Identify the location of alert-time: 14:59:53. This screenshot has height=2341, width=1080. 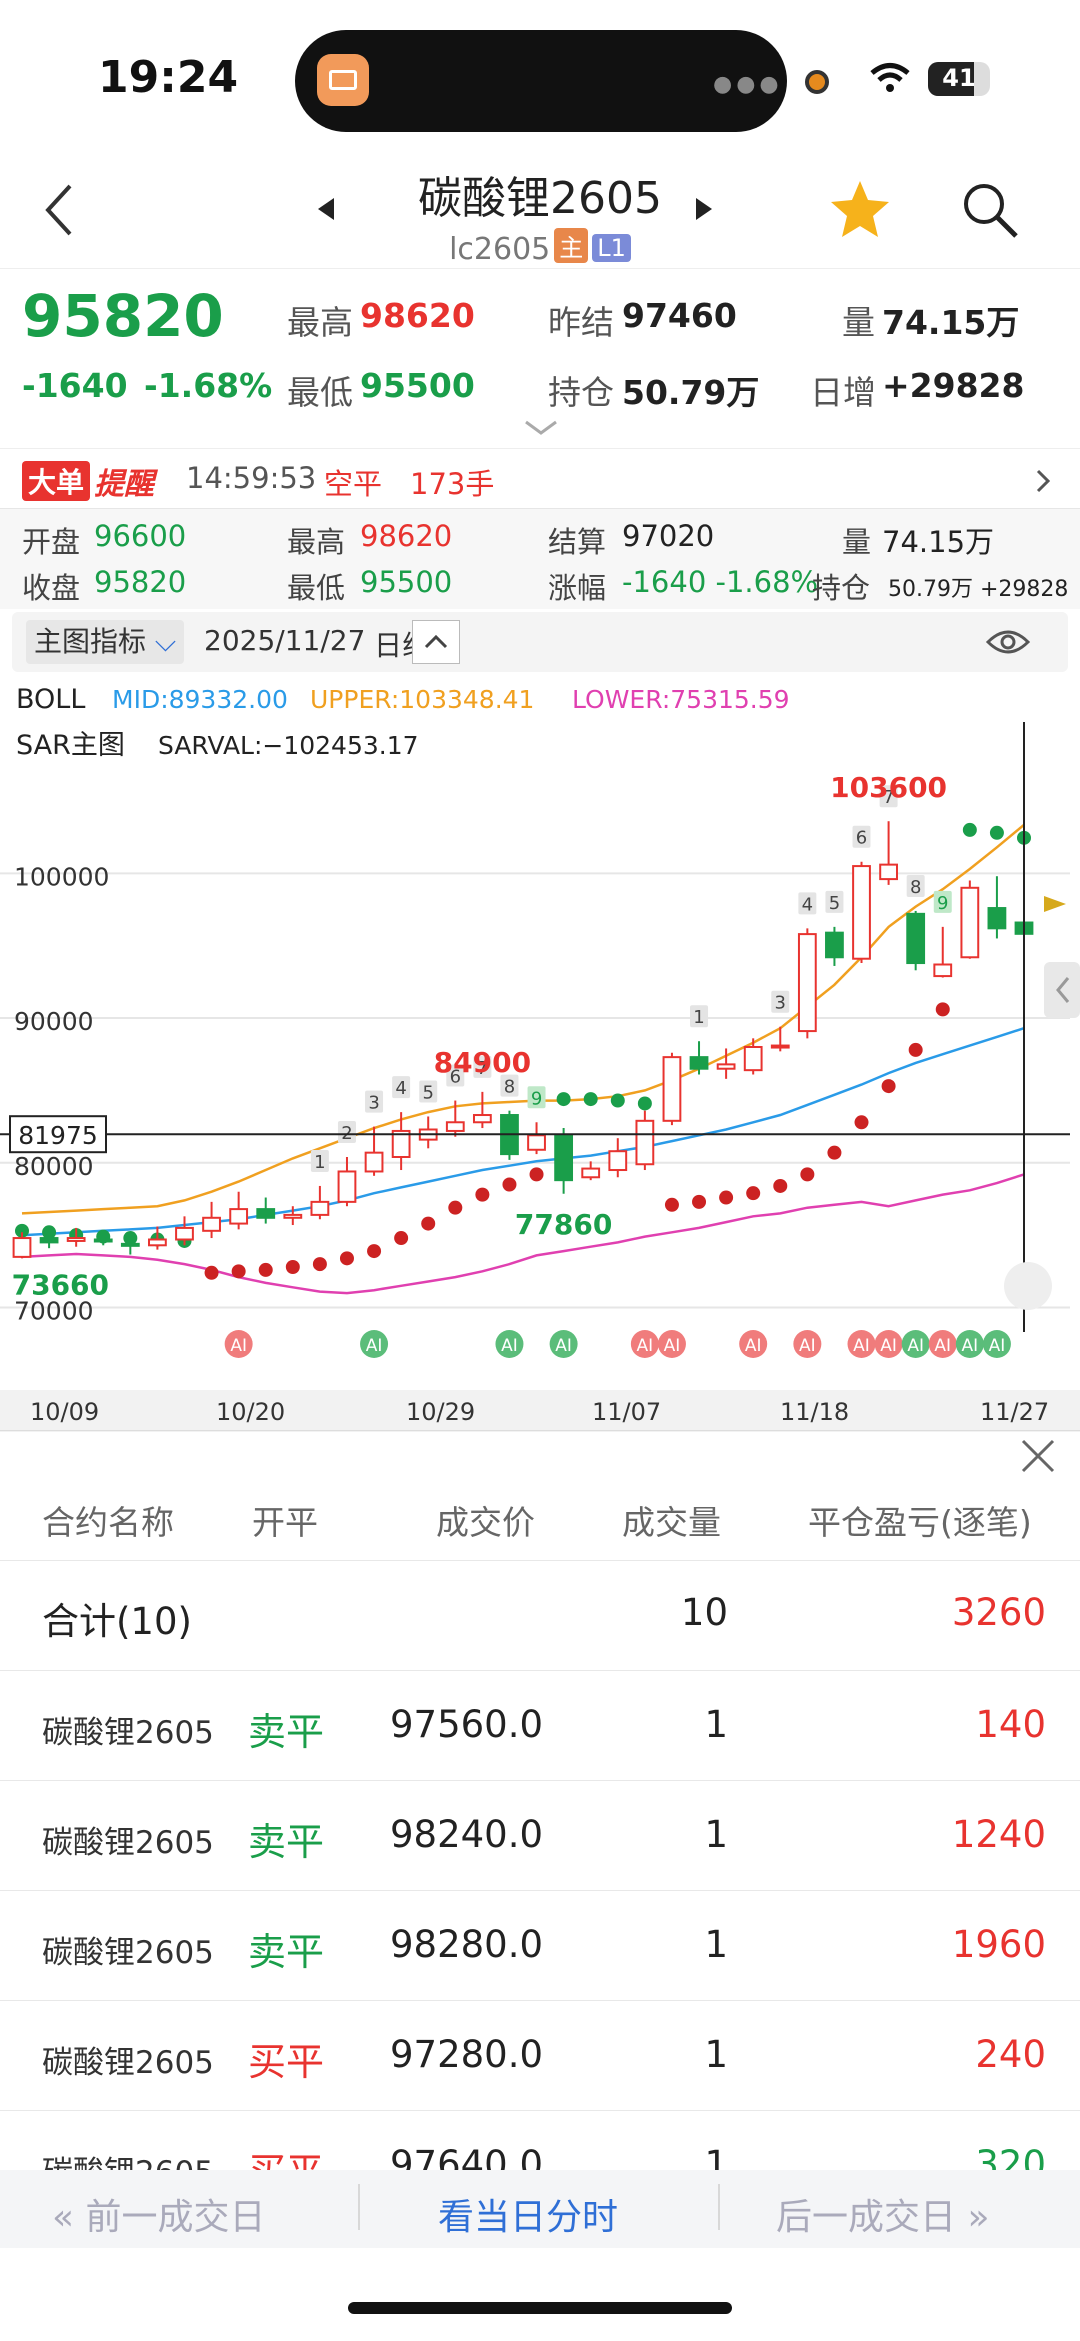
(251, 478).